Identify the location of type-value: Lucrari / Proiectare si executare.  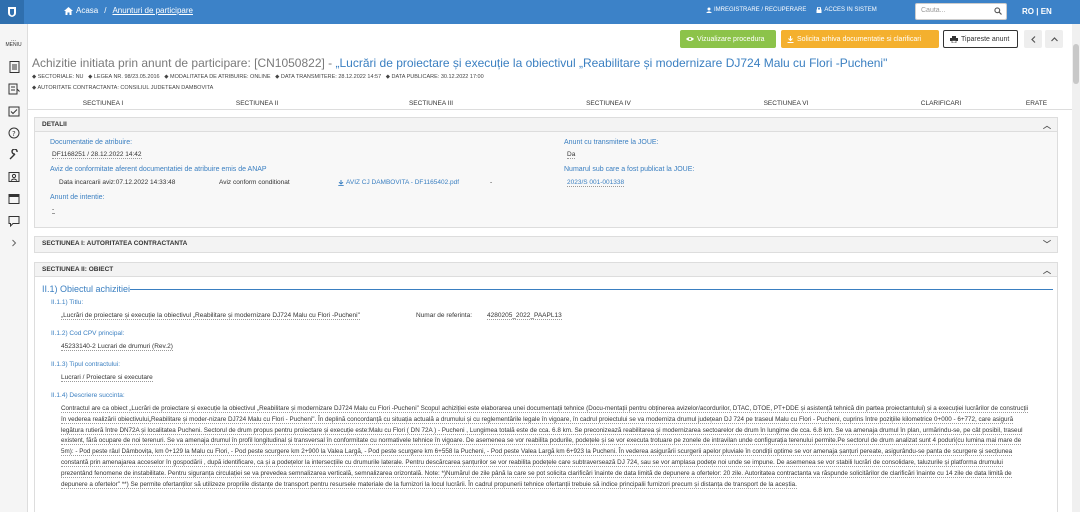
(107, 378).